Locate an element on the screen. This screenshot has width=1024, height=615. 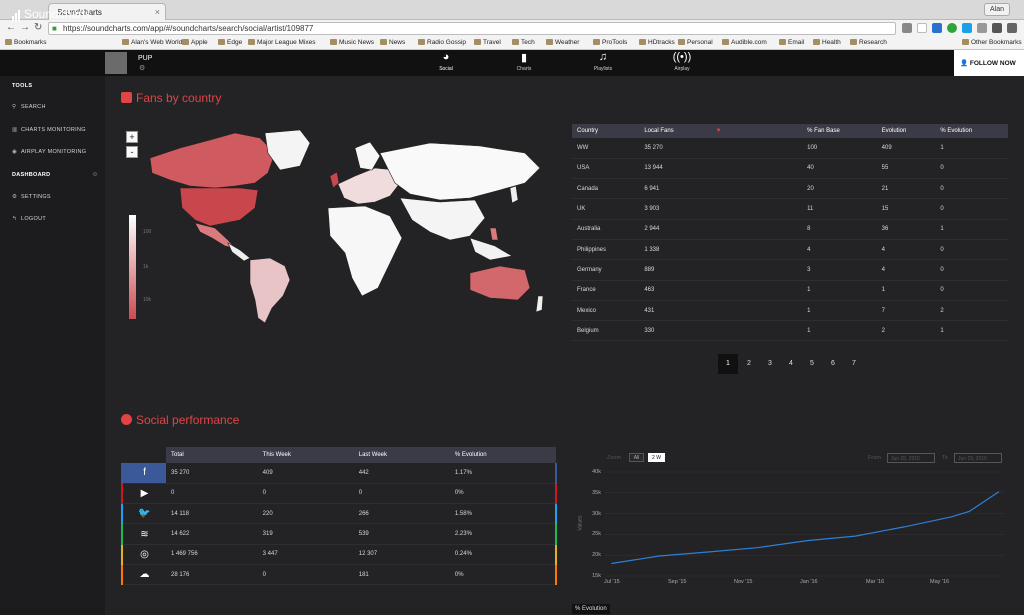
reload-icon: ↻ is located at coordinates (38, 27).